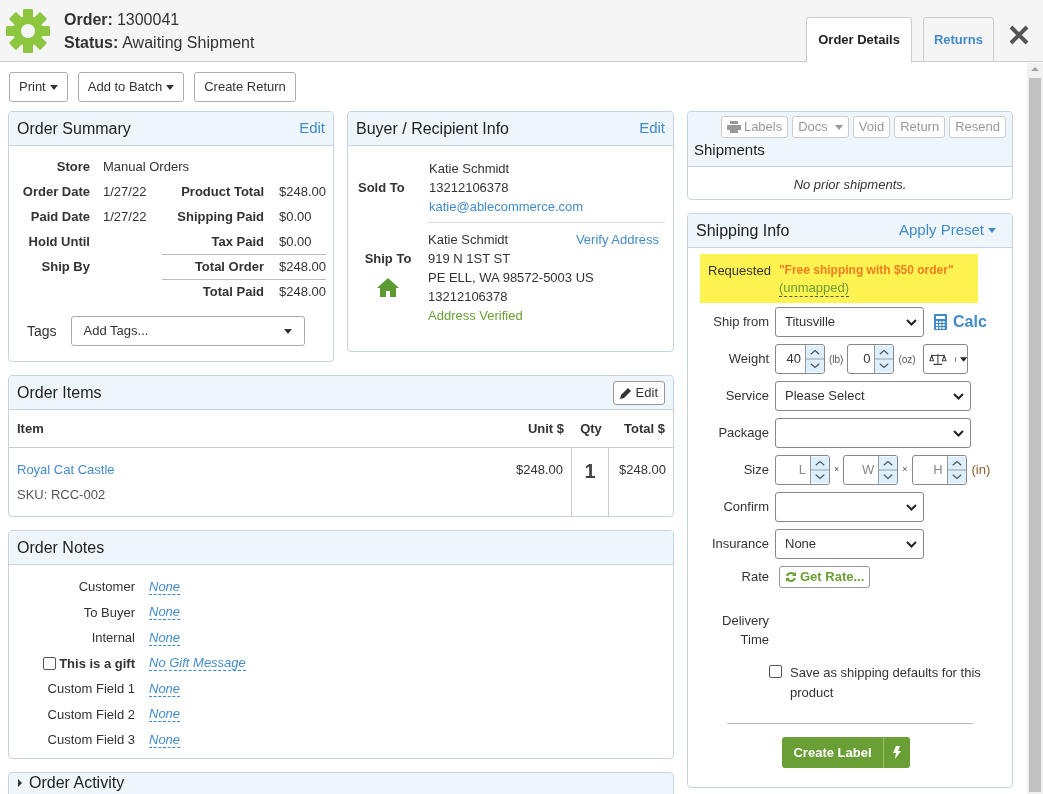  What do you see at coordinates (74, 128) in the screenshot?
I see `panel-title: Order Summary` at bounding box center [74, 128].